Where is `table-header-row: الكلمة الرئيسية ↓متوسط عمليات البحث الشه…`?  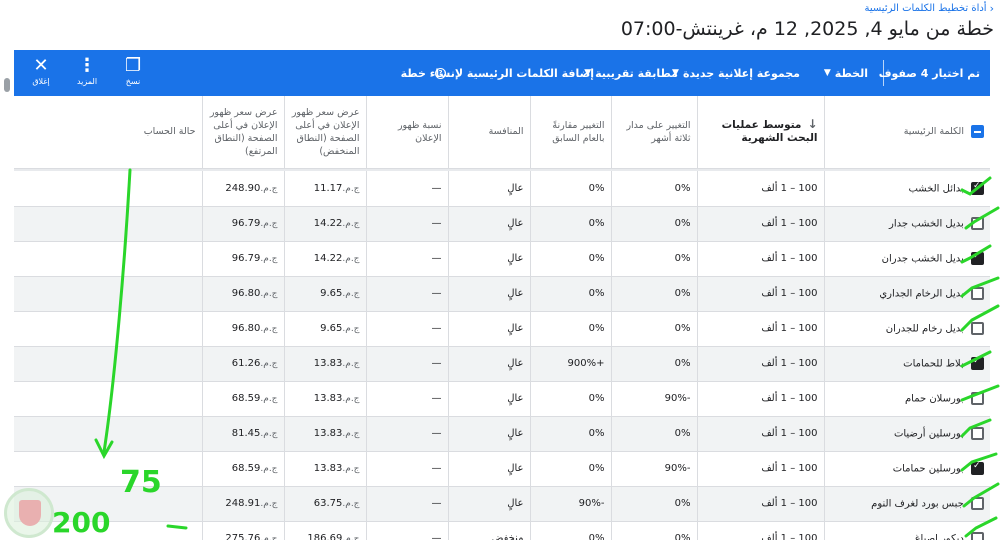 table-header-row: الكلمة الرئيسية ↓متوسط عمليات البحث الشه… is located at coordinates (502, 132).